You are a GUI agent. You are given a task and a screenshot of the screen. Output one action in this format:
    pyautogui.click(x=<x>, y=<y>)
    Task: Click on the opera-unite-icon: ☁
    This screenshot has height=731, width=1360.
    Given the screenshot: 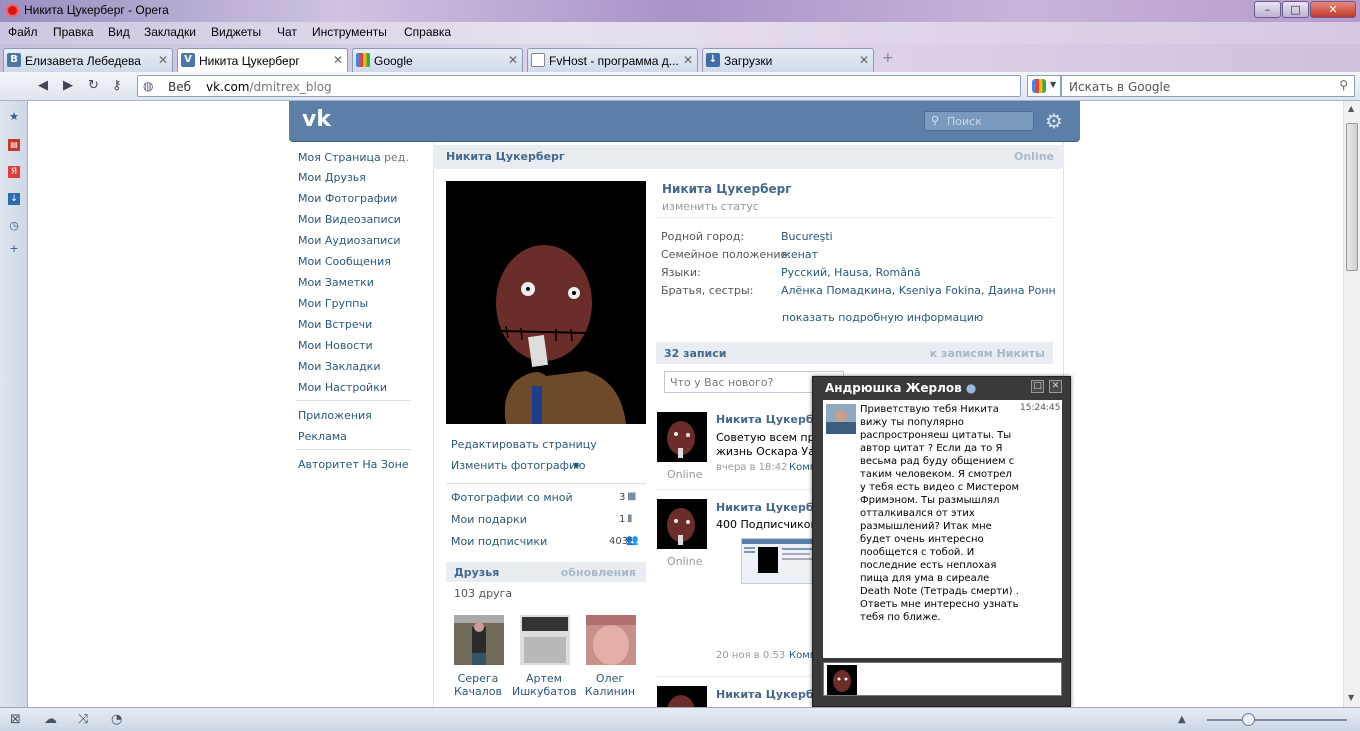 What is the action you would take?
    pyautogui.click(x=50, y=719)
    